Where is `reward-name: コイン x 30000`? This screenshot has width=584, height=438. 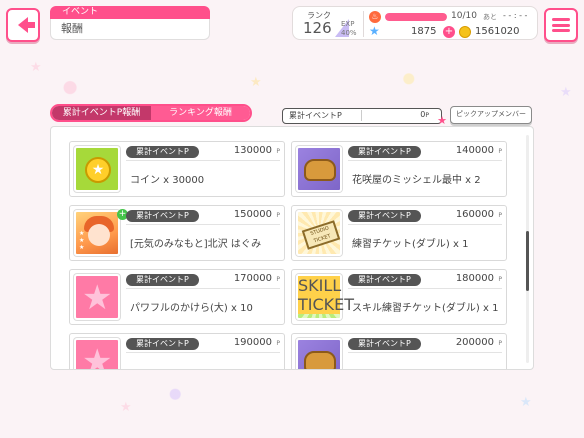 reward-name: コイン x 30000 is located at coordinates (167, 180).